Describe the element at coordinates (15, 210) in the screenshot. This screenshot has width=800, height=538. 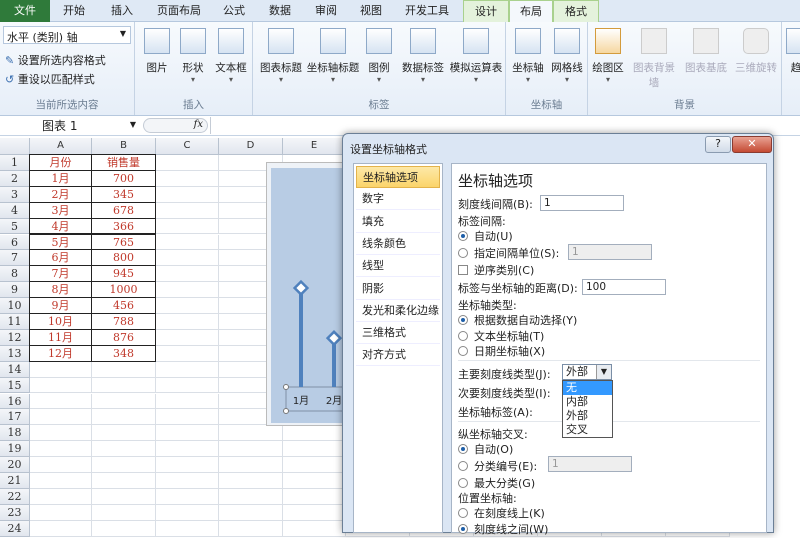
I see `row-header: 4` at that location.